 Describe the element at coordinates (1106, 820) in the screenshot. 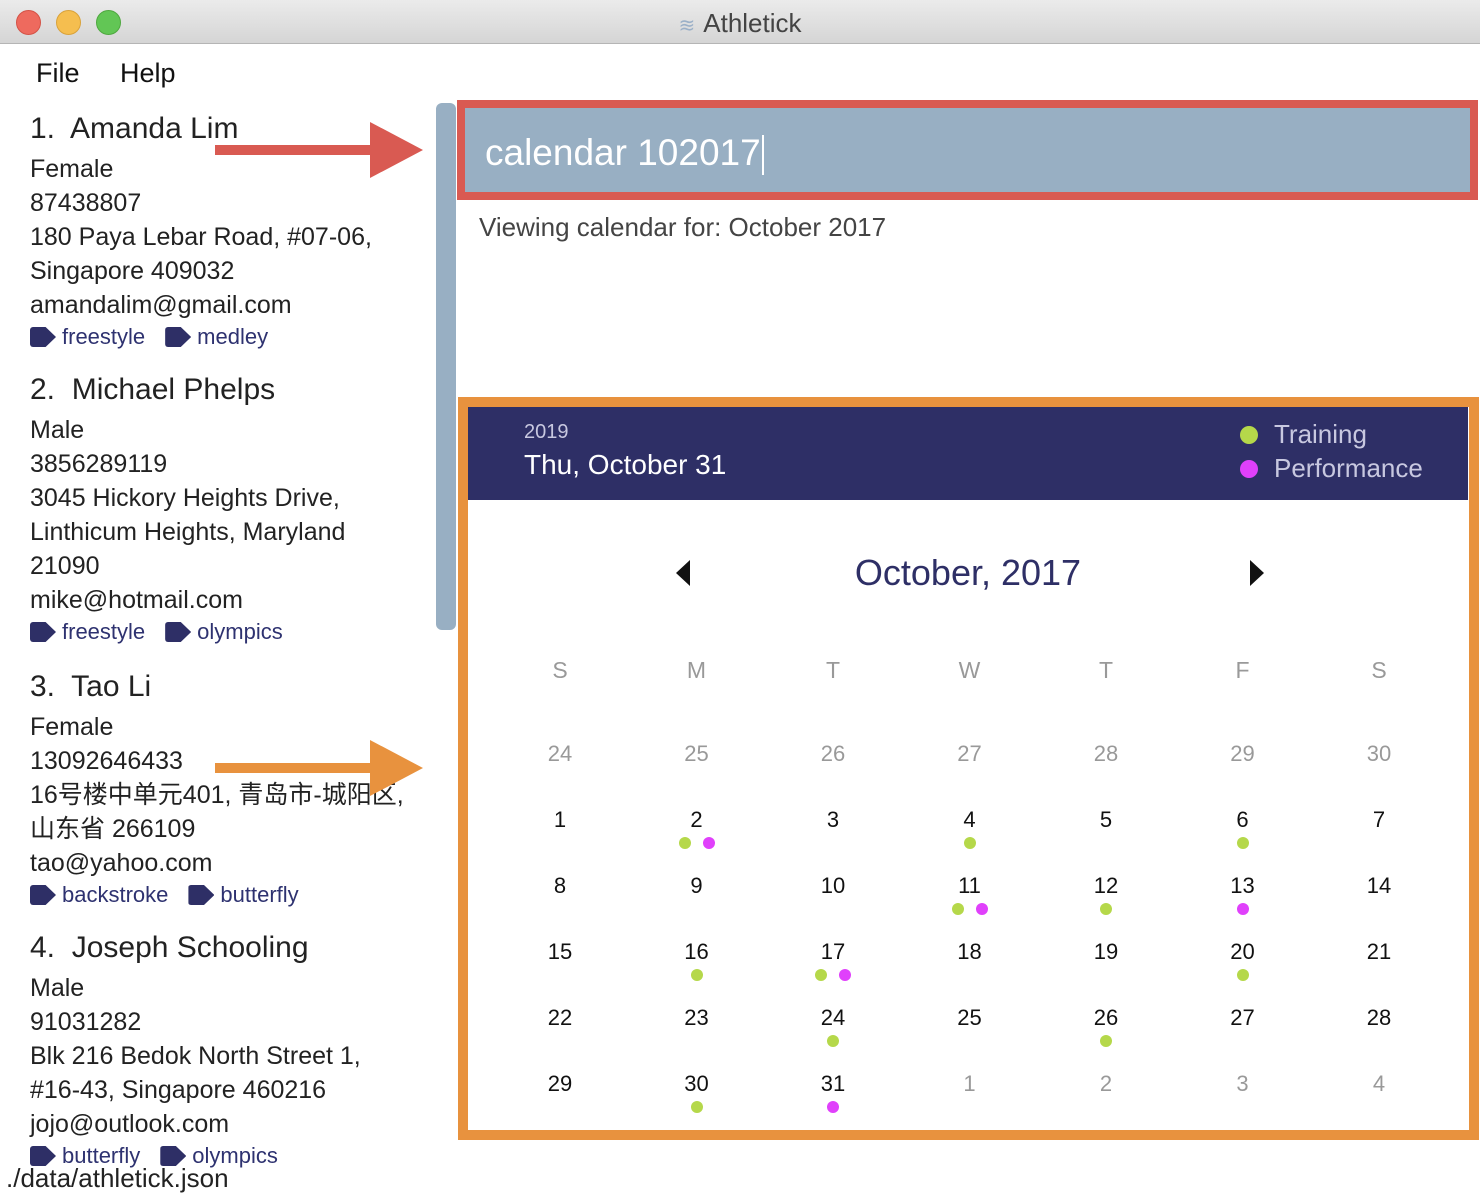

I see `calendar-day: 5` at that location.